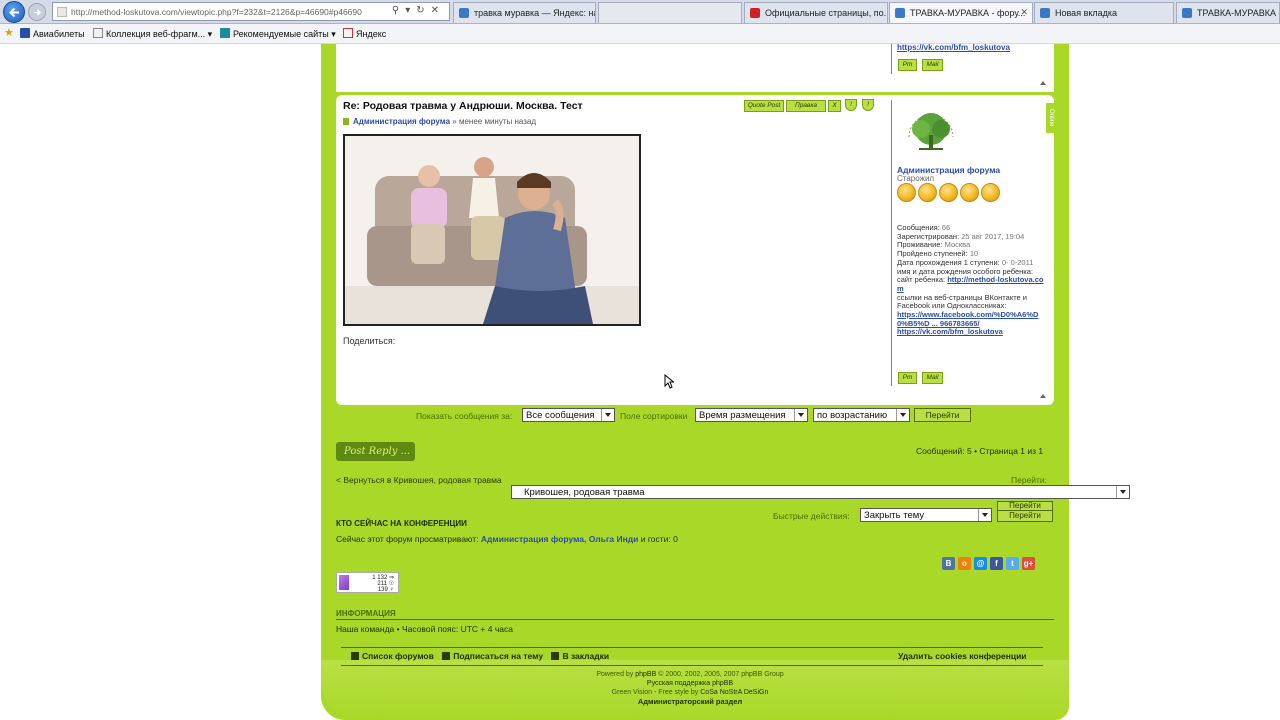 This screenshot has width=1280, height=720. I want to click on who-prefix: Сейчас этот форум просматривают:, so click(407, 539).